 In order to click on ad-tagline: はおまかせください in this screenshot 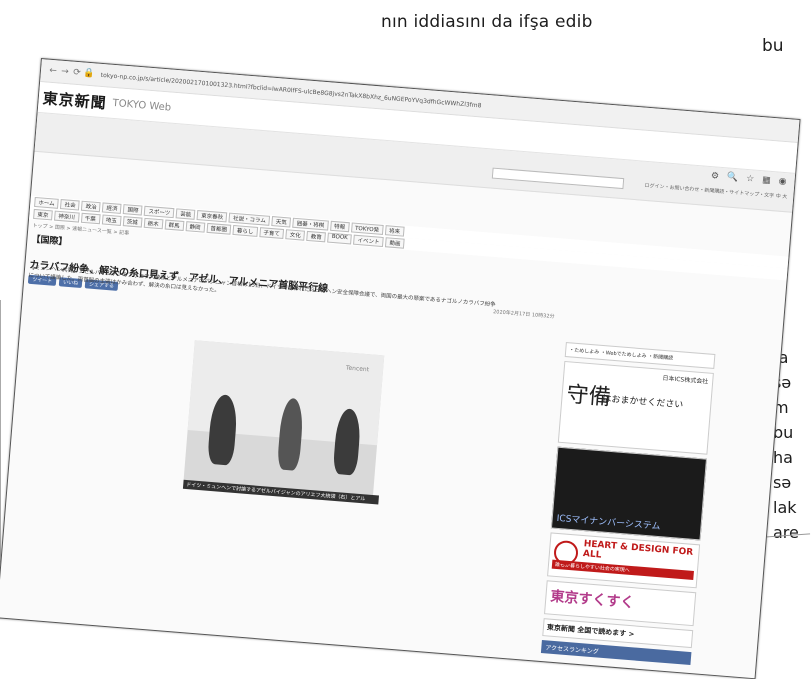, I will do `click(643, 402)`.